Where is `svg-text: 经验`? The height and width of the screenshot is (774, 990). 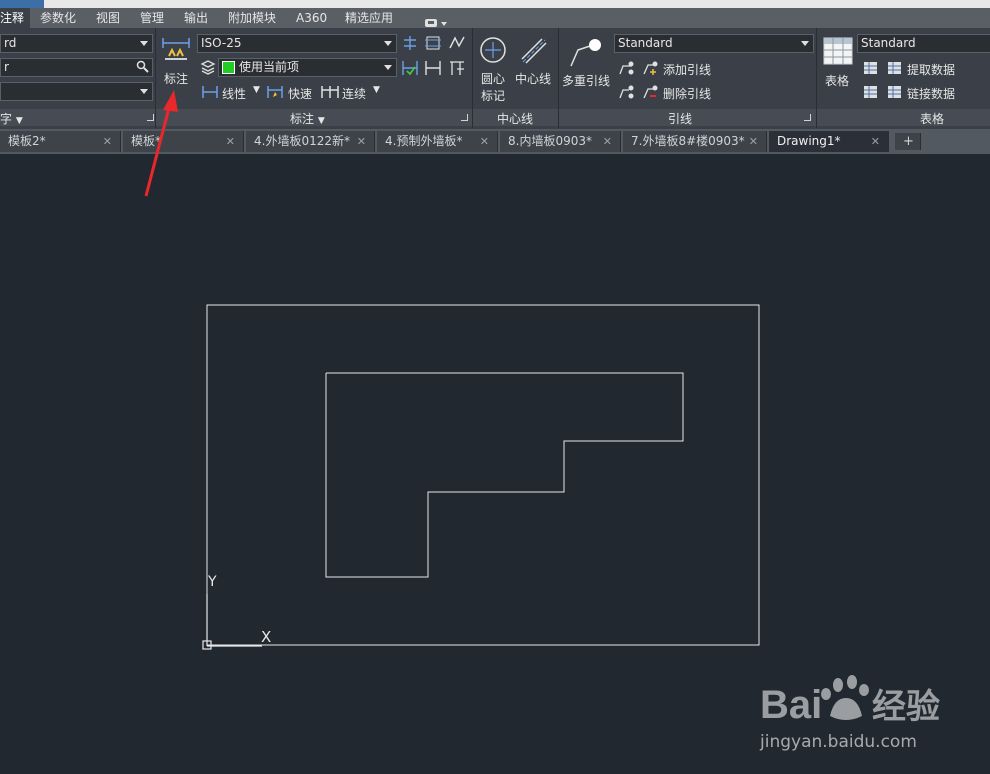 svg-text: 经验 is located at coordinates (906, 706).